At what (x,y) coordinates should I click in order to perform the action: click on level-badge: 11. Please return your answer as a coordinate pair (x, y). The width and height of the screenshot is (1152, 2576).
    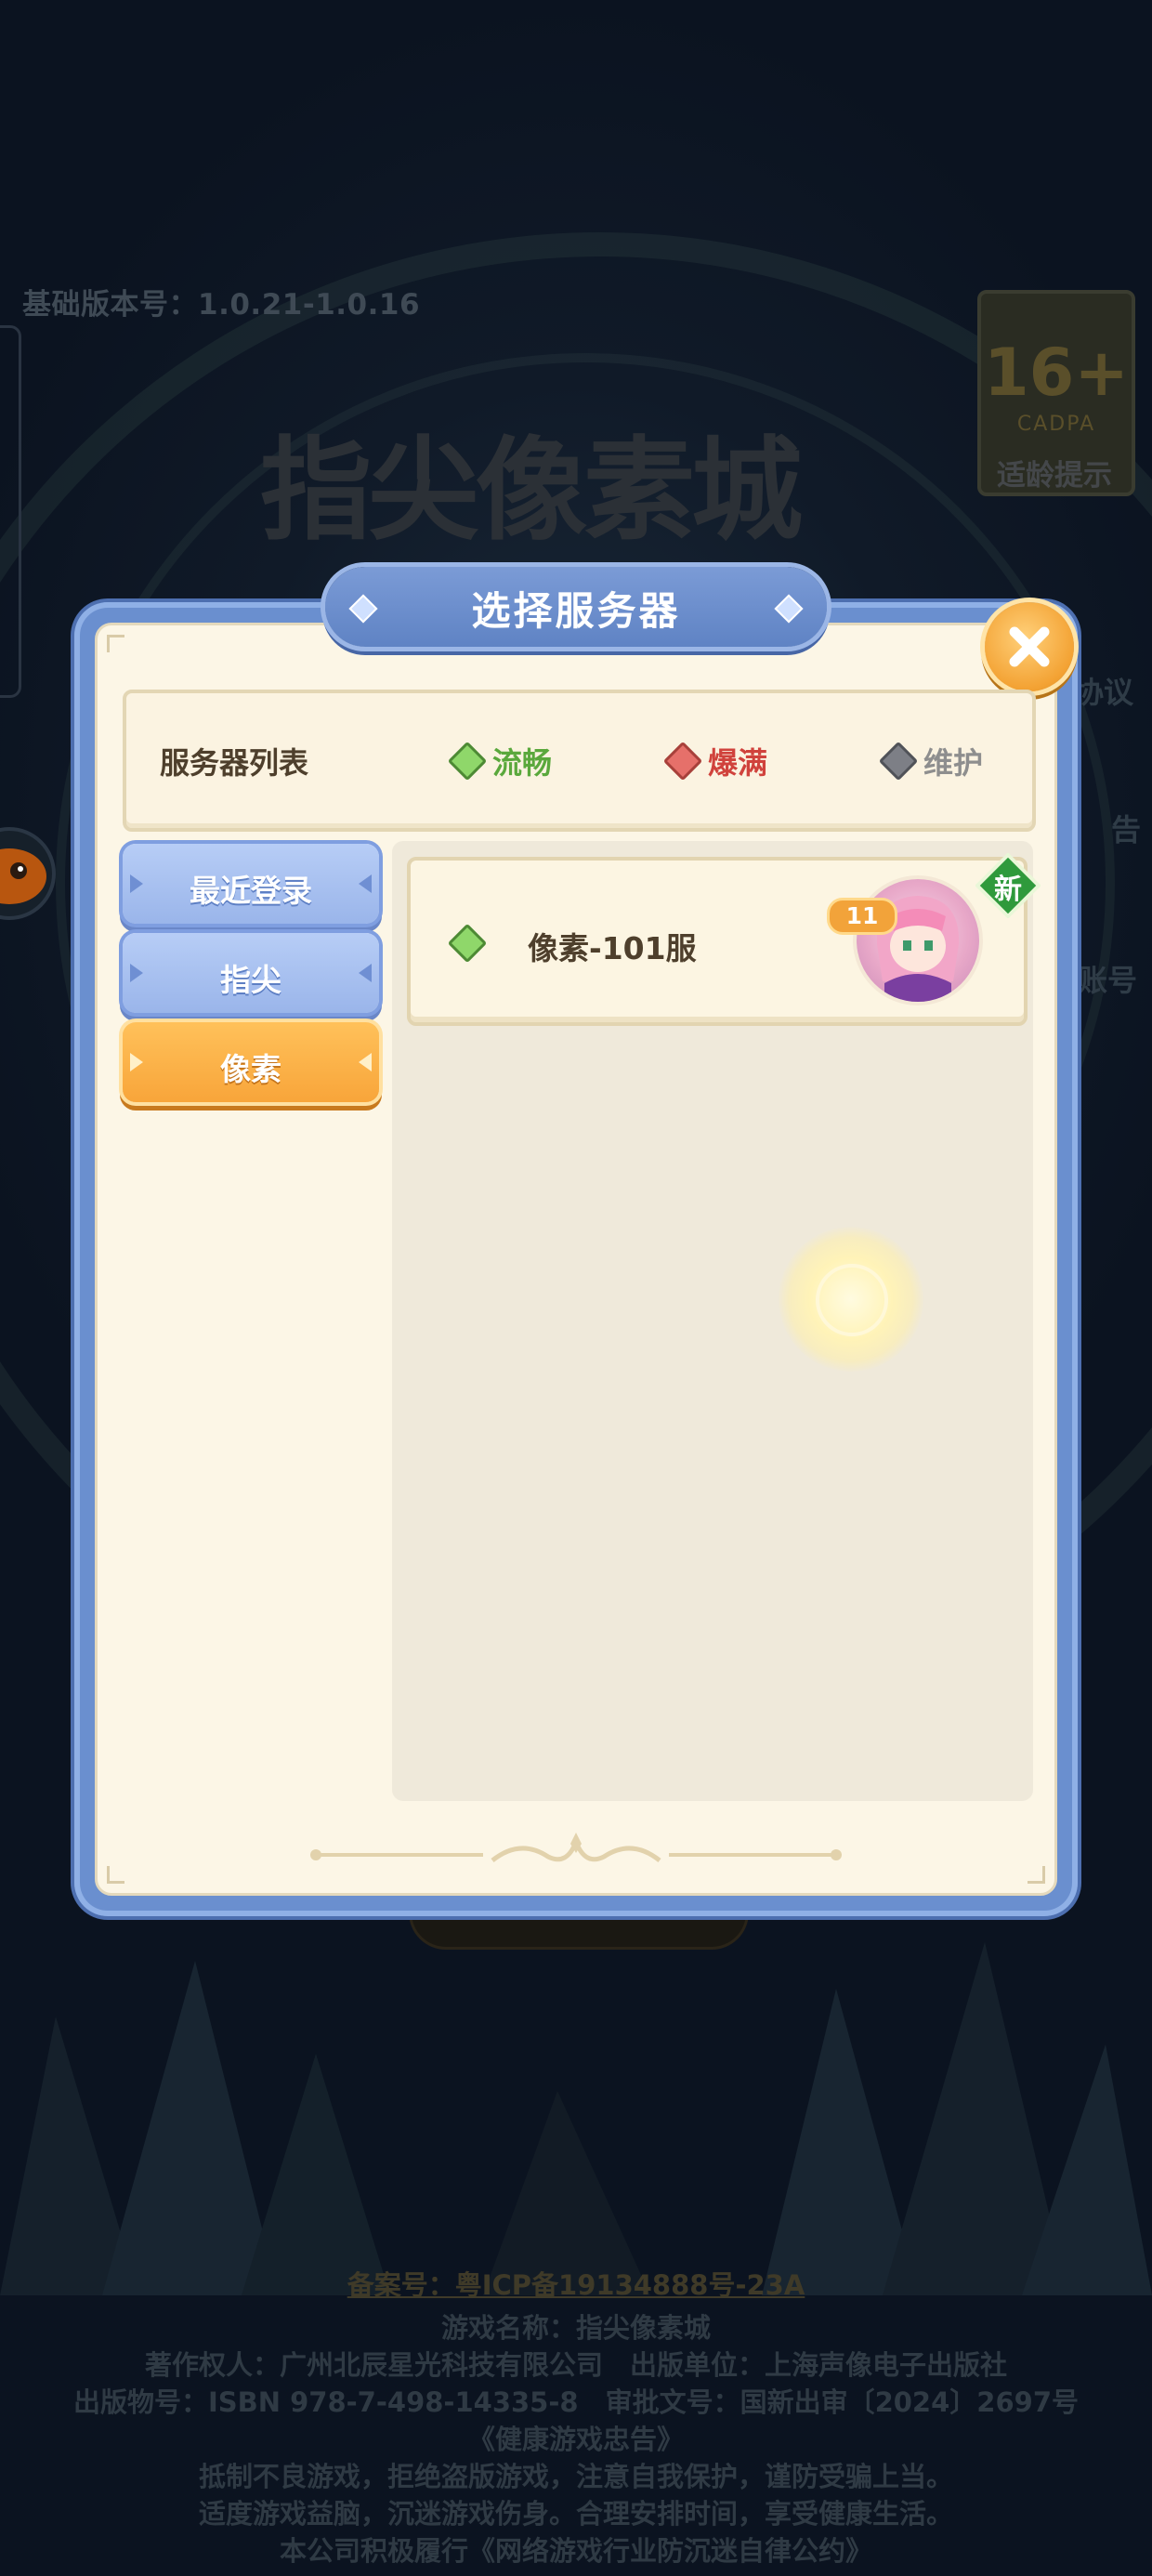
    Looking at the image, I should click on (862, 916).